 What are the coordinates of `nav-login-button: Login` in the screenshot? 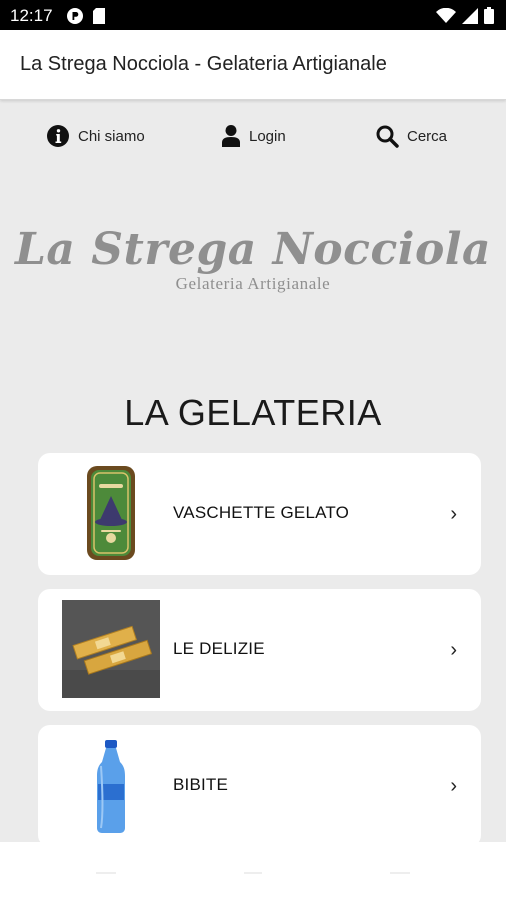 It's located at (253, 136).